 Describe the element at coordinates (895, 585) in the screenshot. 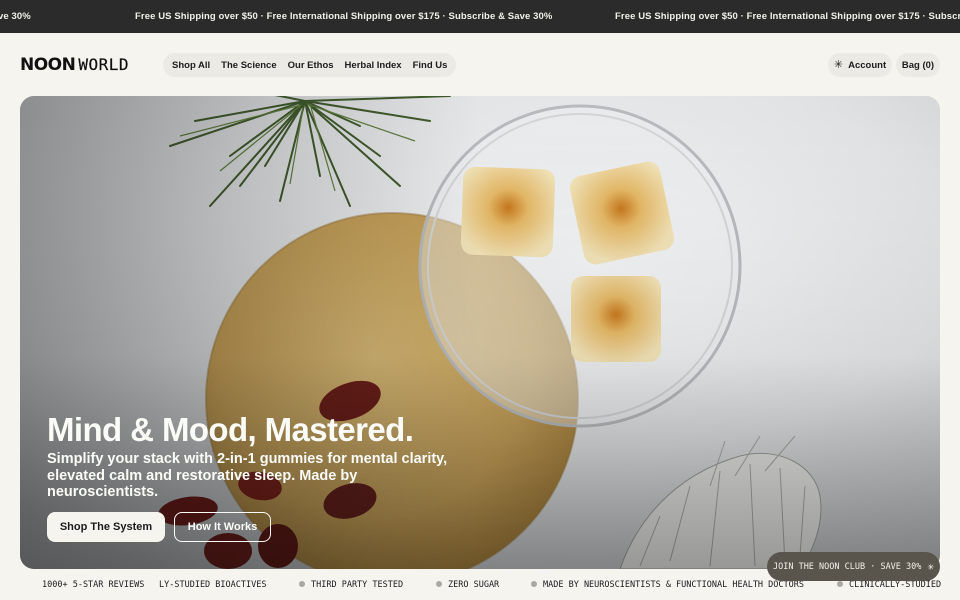

I see `ticker-item: CLINICALLY-STUDIED` at that location.